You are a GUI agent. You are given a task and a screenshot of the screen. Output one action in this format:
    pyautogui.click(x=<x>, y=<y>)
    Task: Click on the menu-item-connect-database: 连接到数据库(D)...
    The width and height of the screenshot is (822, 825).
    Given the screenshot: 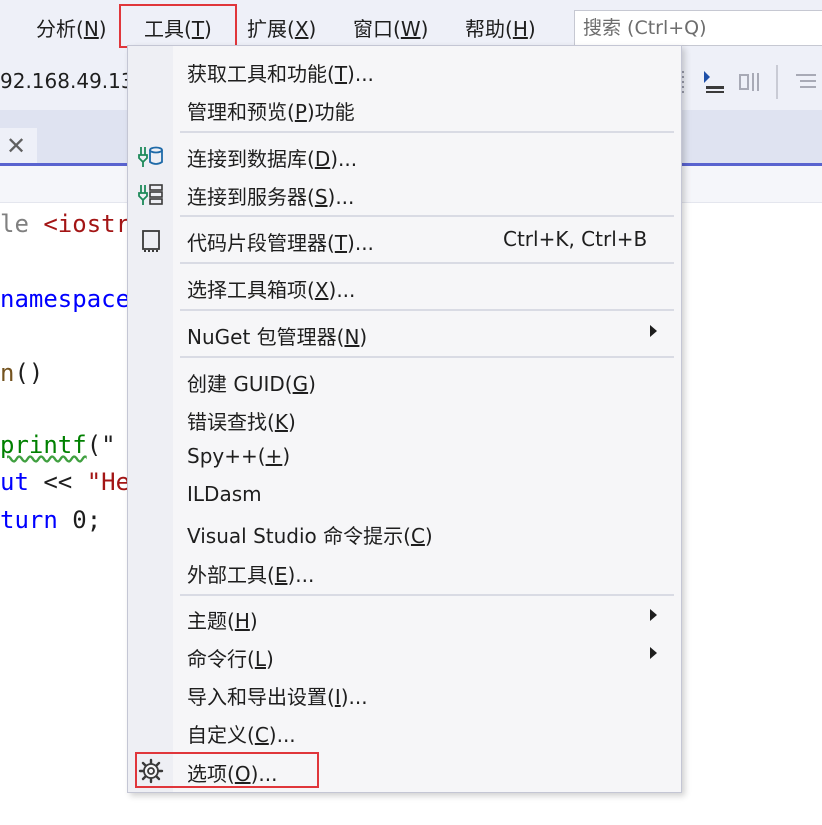 What is the action you would take?
    pyautogui.click(x=404, y=156)
    